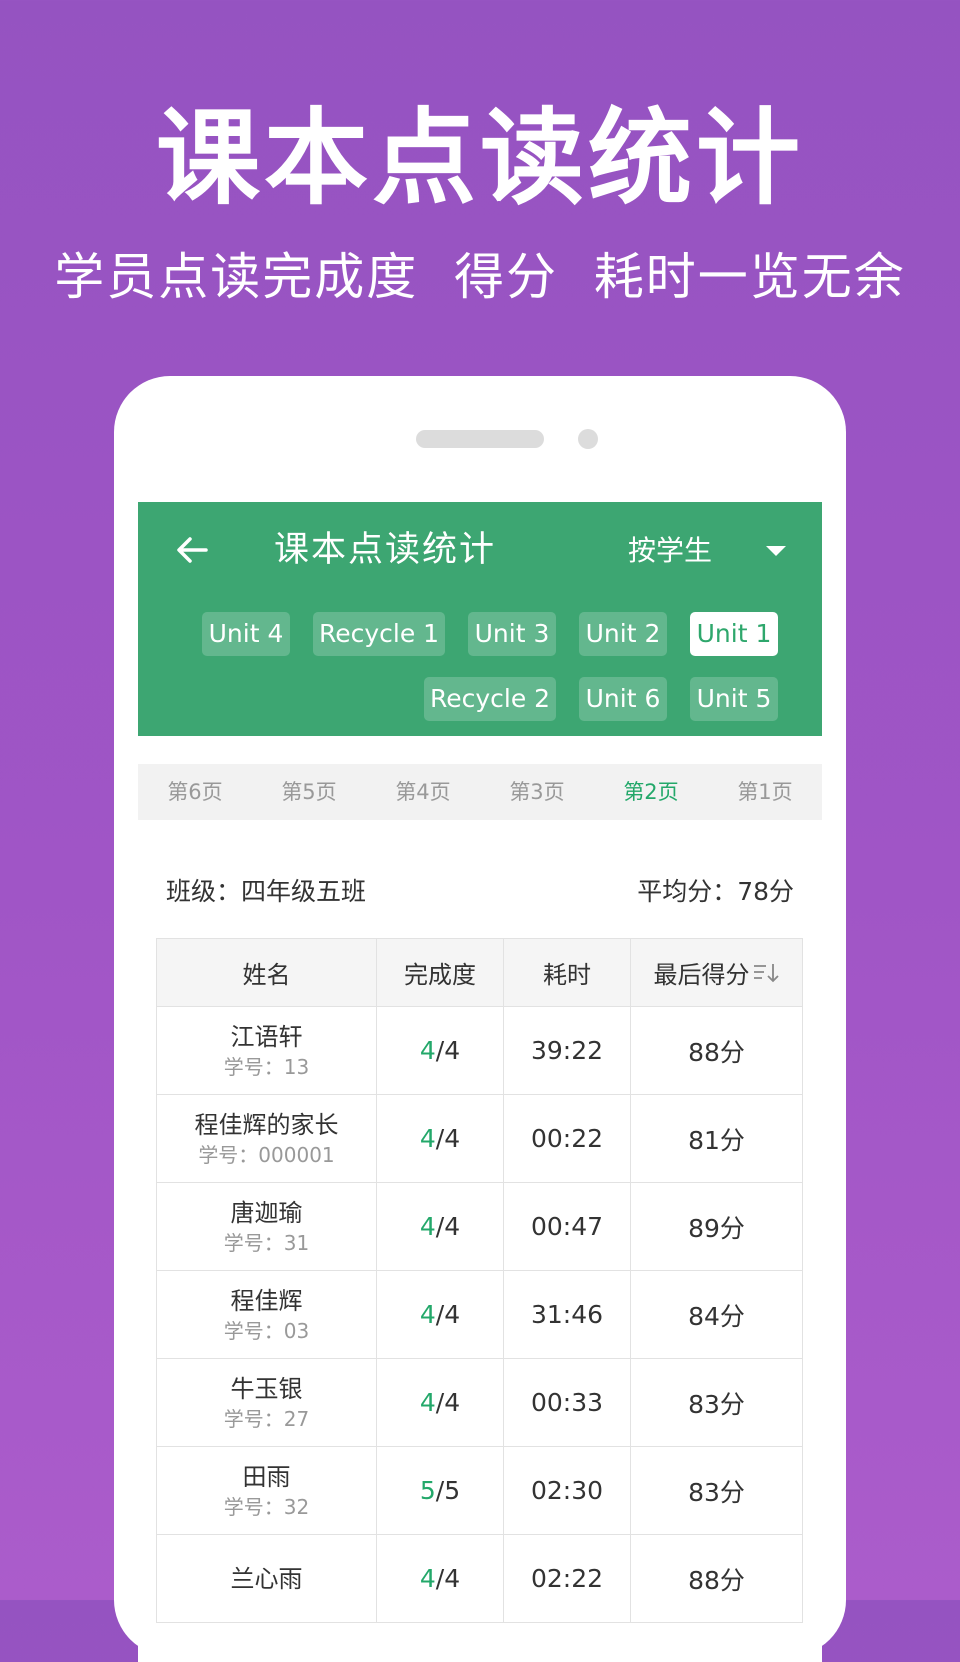 Image resolution: width=960 pixels, height=1662 pixels. I want to click on student-name: 江语轩, so click(266, 1036).